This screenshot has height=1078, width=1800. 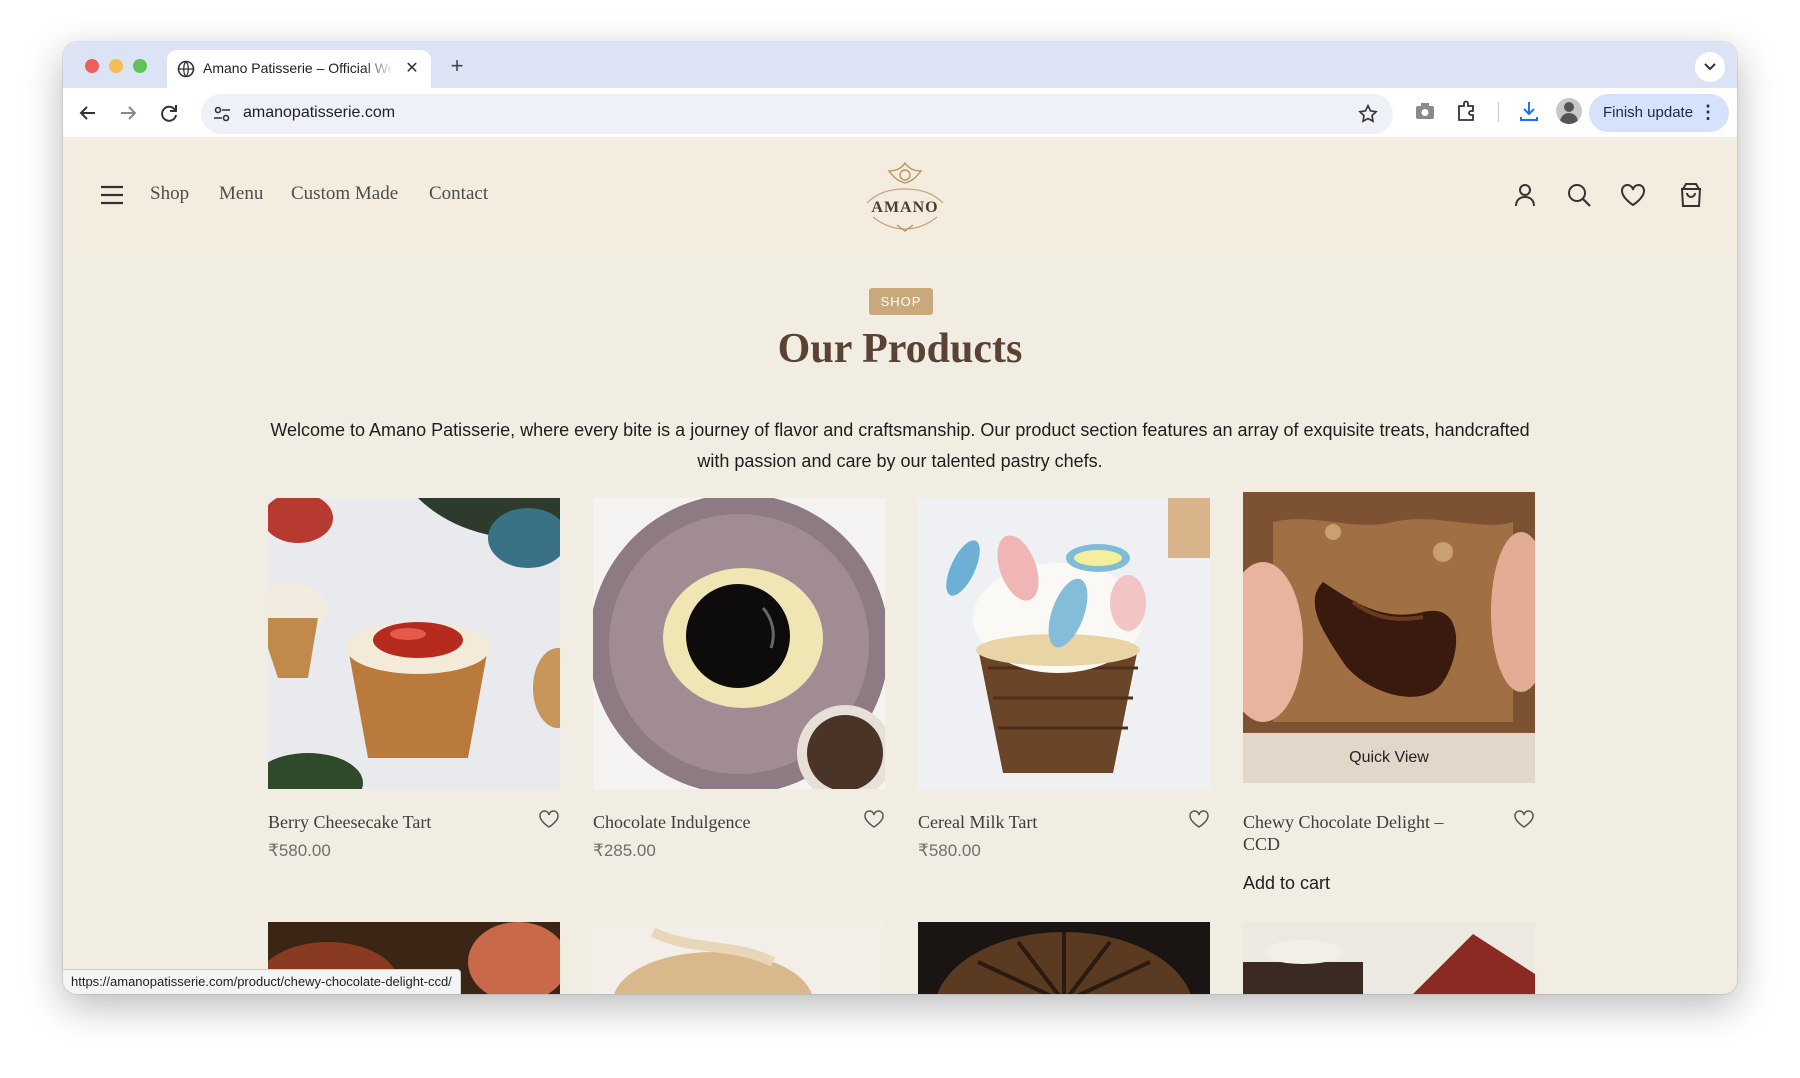 I want to click on nav-contact: Contact, so click(x=458, y=194).